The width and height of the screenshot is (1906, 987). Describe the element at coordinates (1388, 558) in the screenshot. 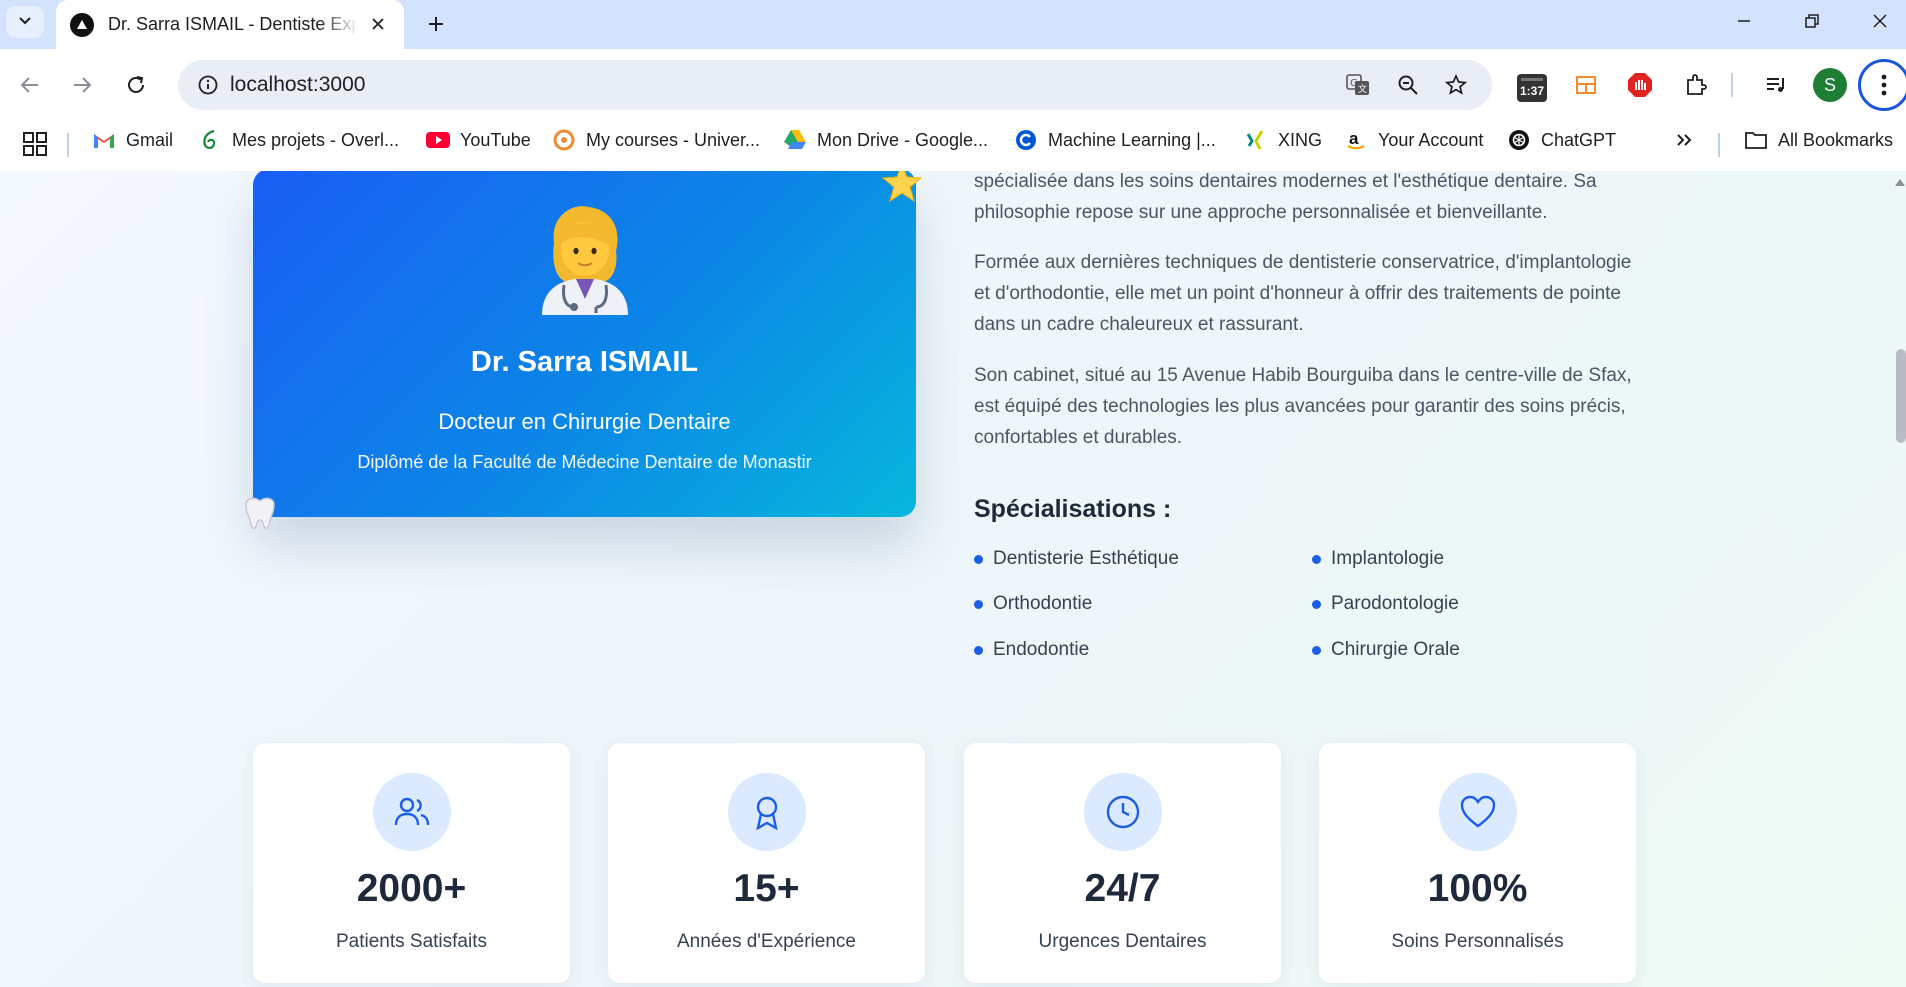

I see `specialisation-label: Implantologie` at that location.